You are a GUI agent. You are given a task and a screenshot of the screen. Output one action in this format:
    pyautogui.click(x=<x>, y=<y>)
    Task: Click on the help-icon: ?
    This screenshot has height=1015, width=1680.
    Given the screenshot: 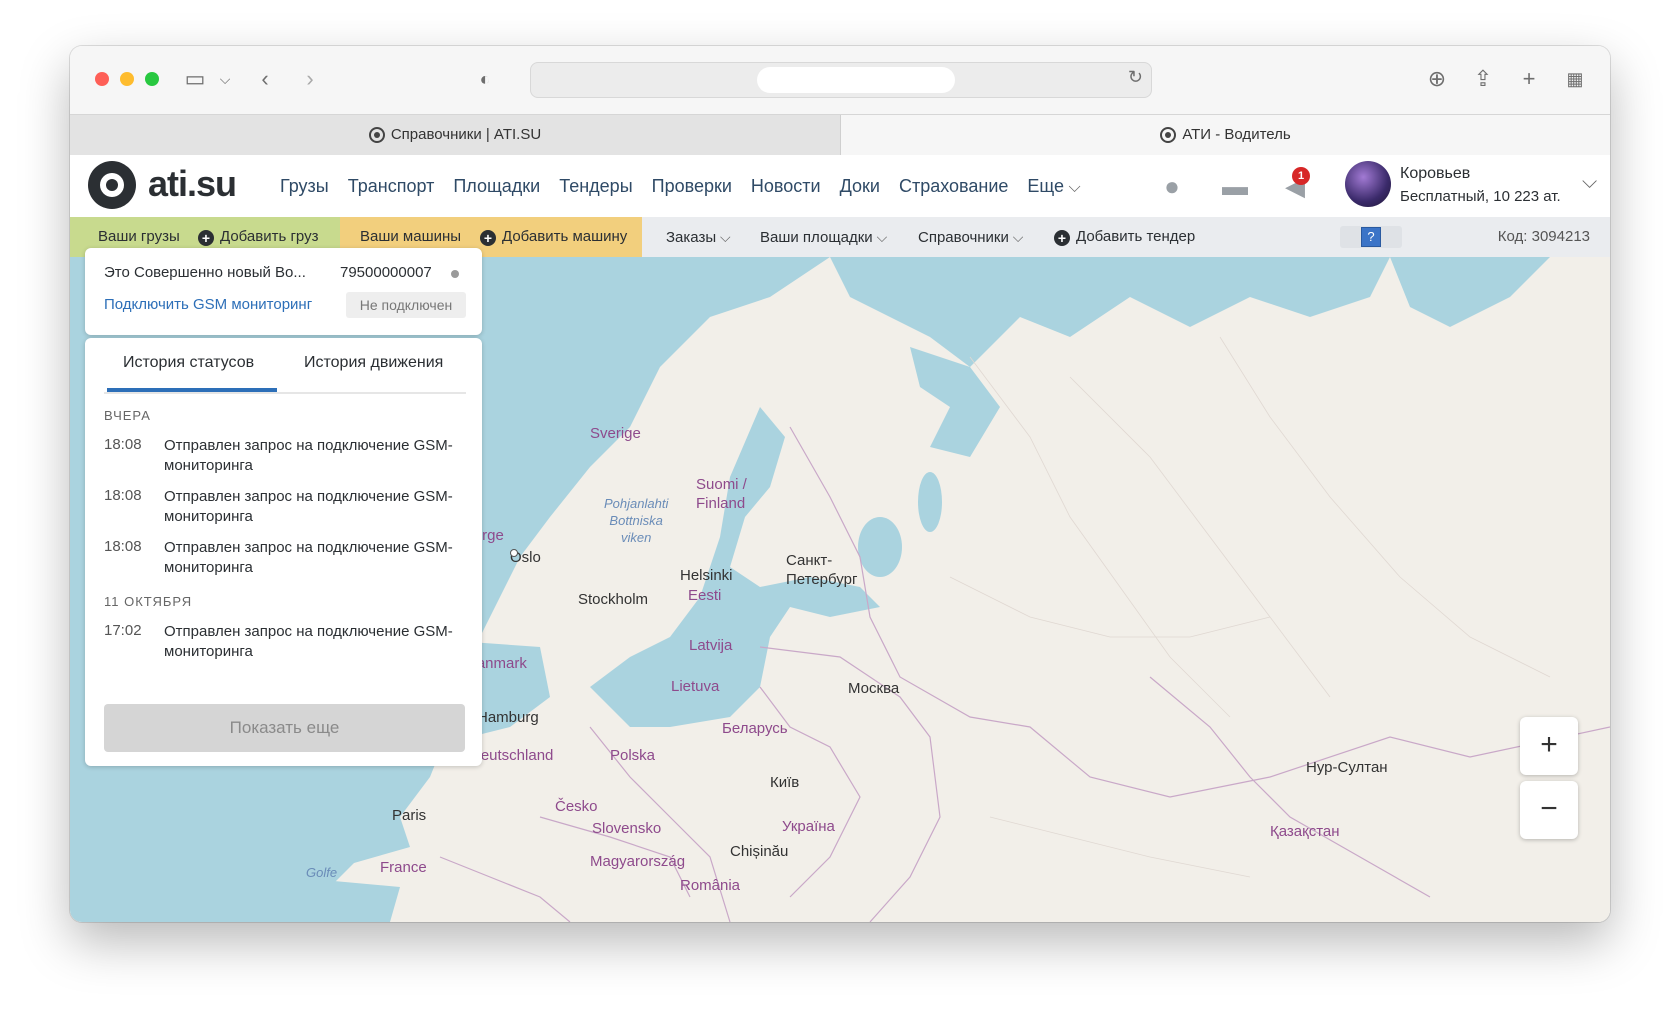 What is the action you would take?
    pyautogui.click(x=1371, y=237)
    